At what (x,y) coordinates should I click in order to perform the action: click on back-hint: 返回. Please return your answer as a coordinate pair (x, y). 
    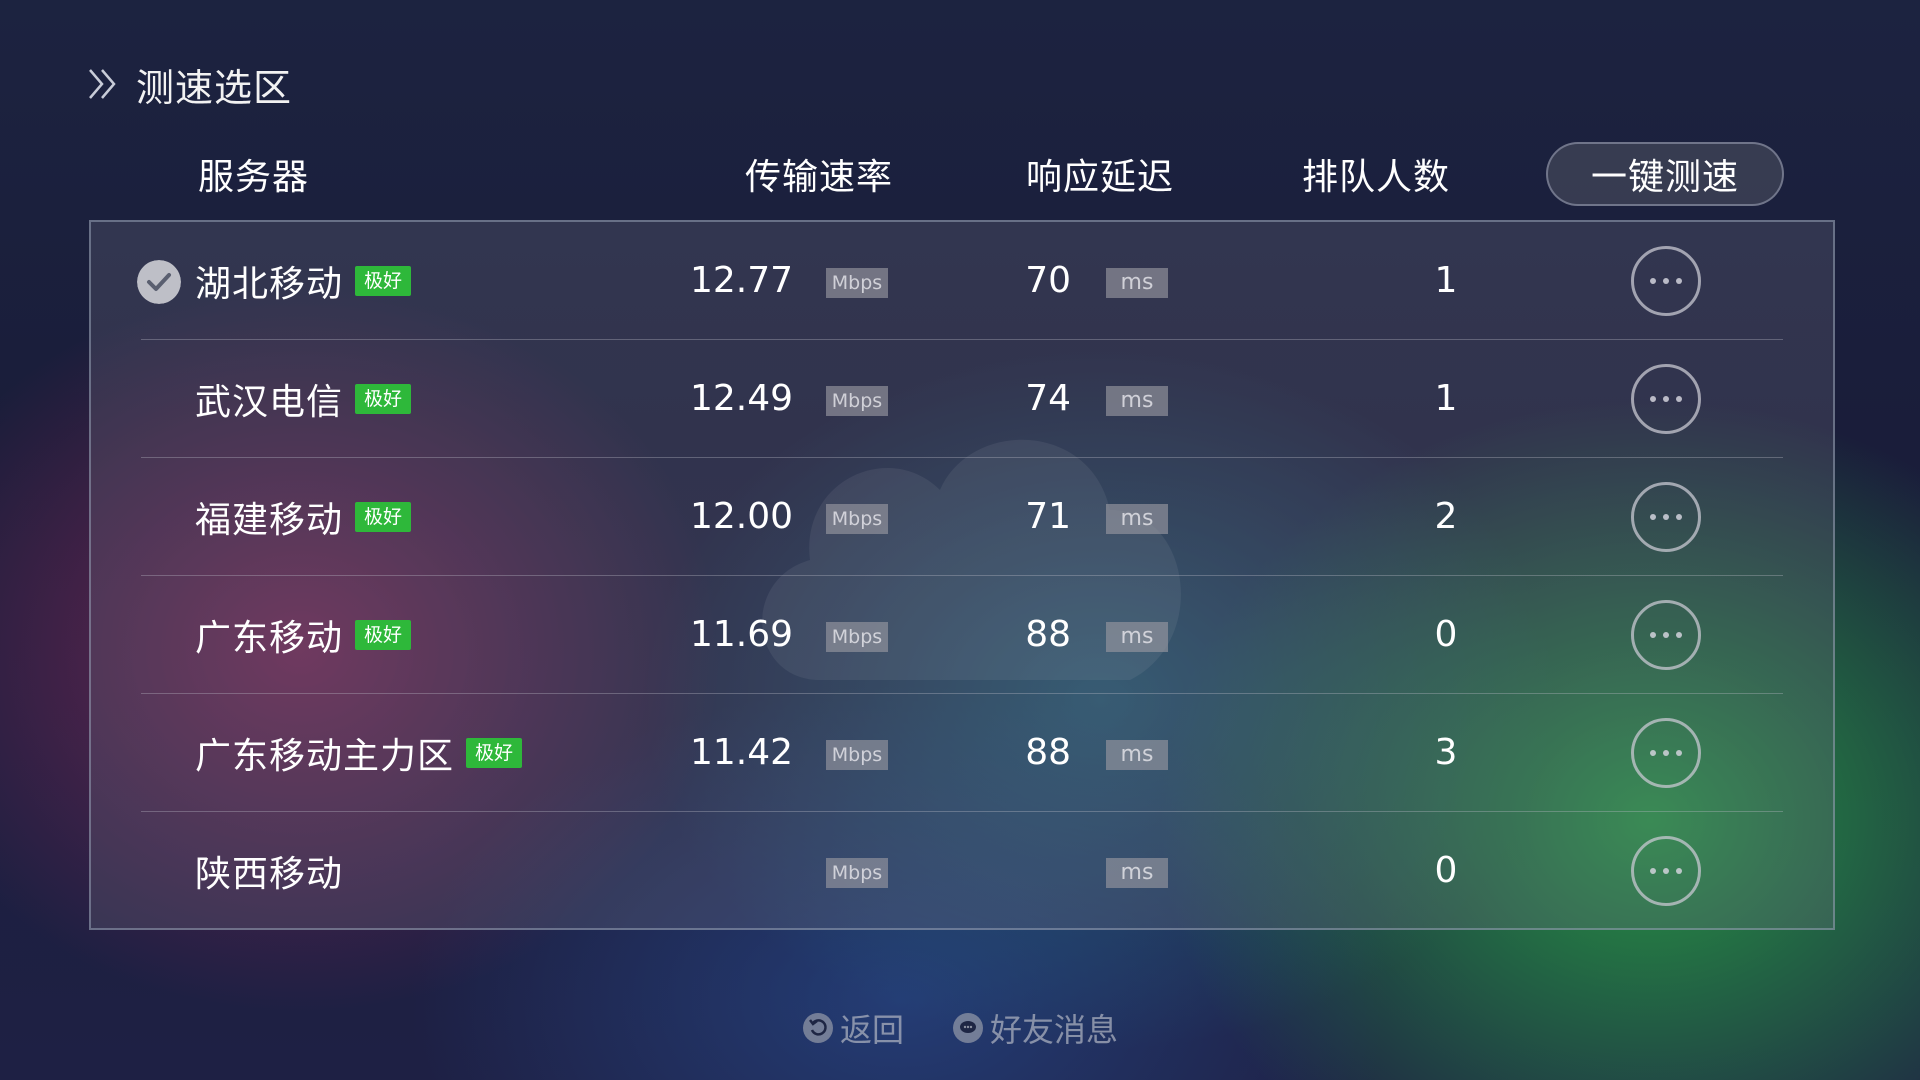
    Looking at the image, I should click on (853, 1028).